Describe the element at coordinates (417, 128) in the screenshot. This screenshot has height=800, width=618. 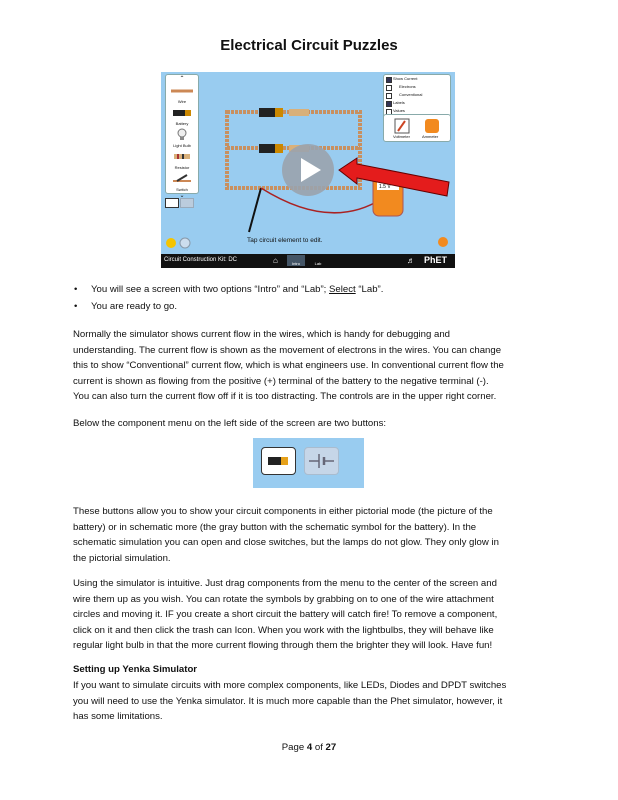
I see `measurement-tools-panel: Voltmeter Ammeter` at that location.